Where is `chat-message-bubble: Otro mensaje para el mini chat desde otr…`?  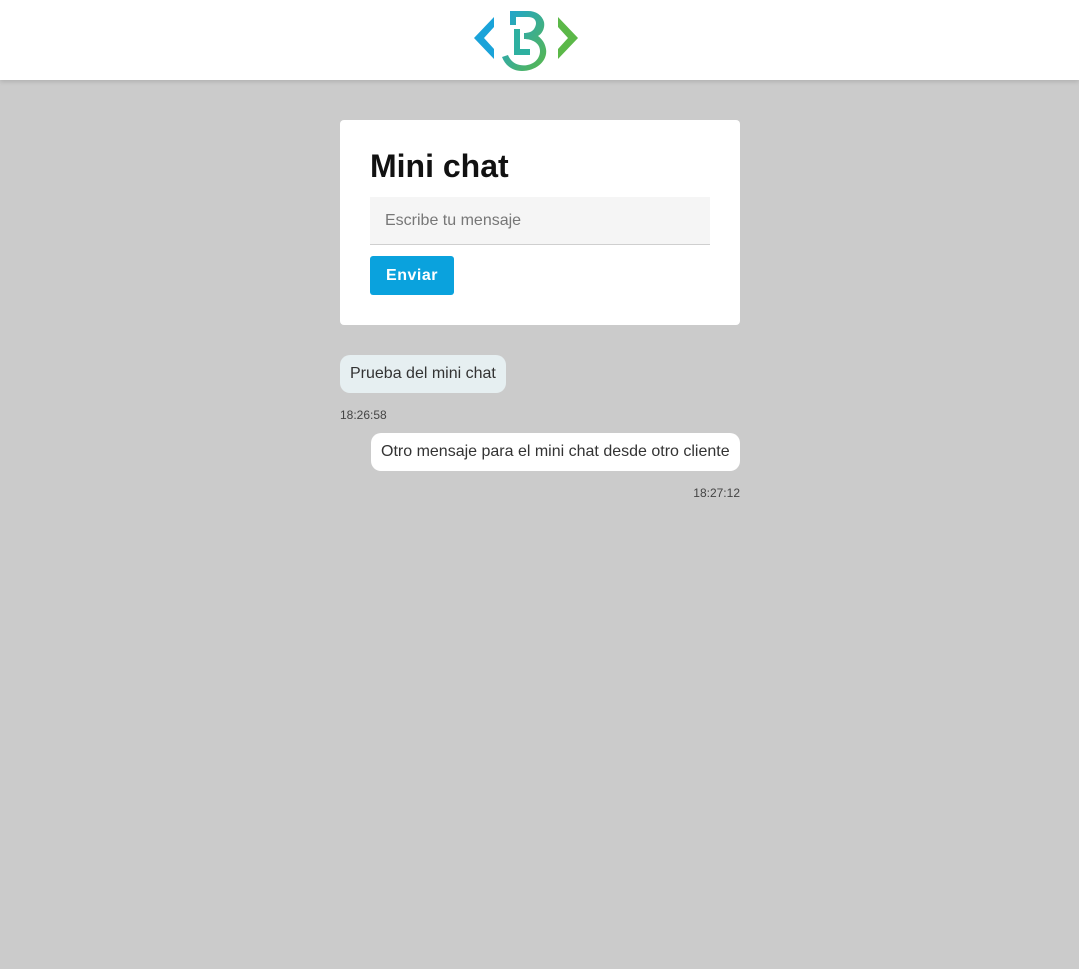 chat-message-bubble: Otro mensaje para el mini chat desde otr… is located at coordinates (555, 452).